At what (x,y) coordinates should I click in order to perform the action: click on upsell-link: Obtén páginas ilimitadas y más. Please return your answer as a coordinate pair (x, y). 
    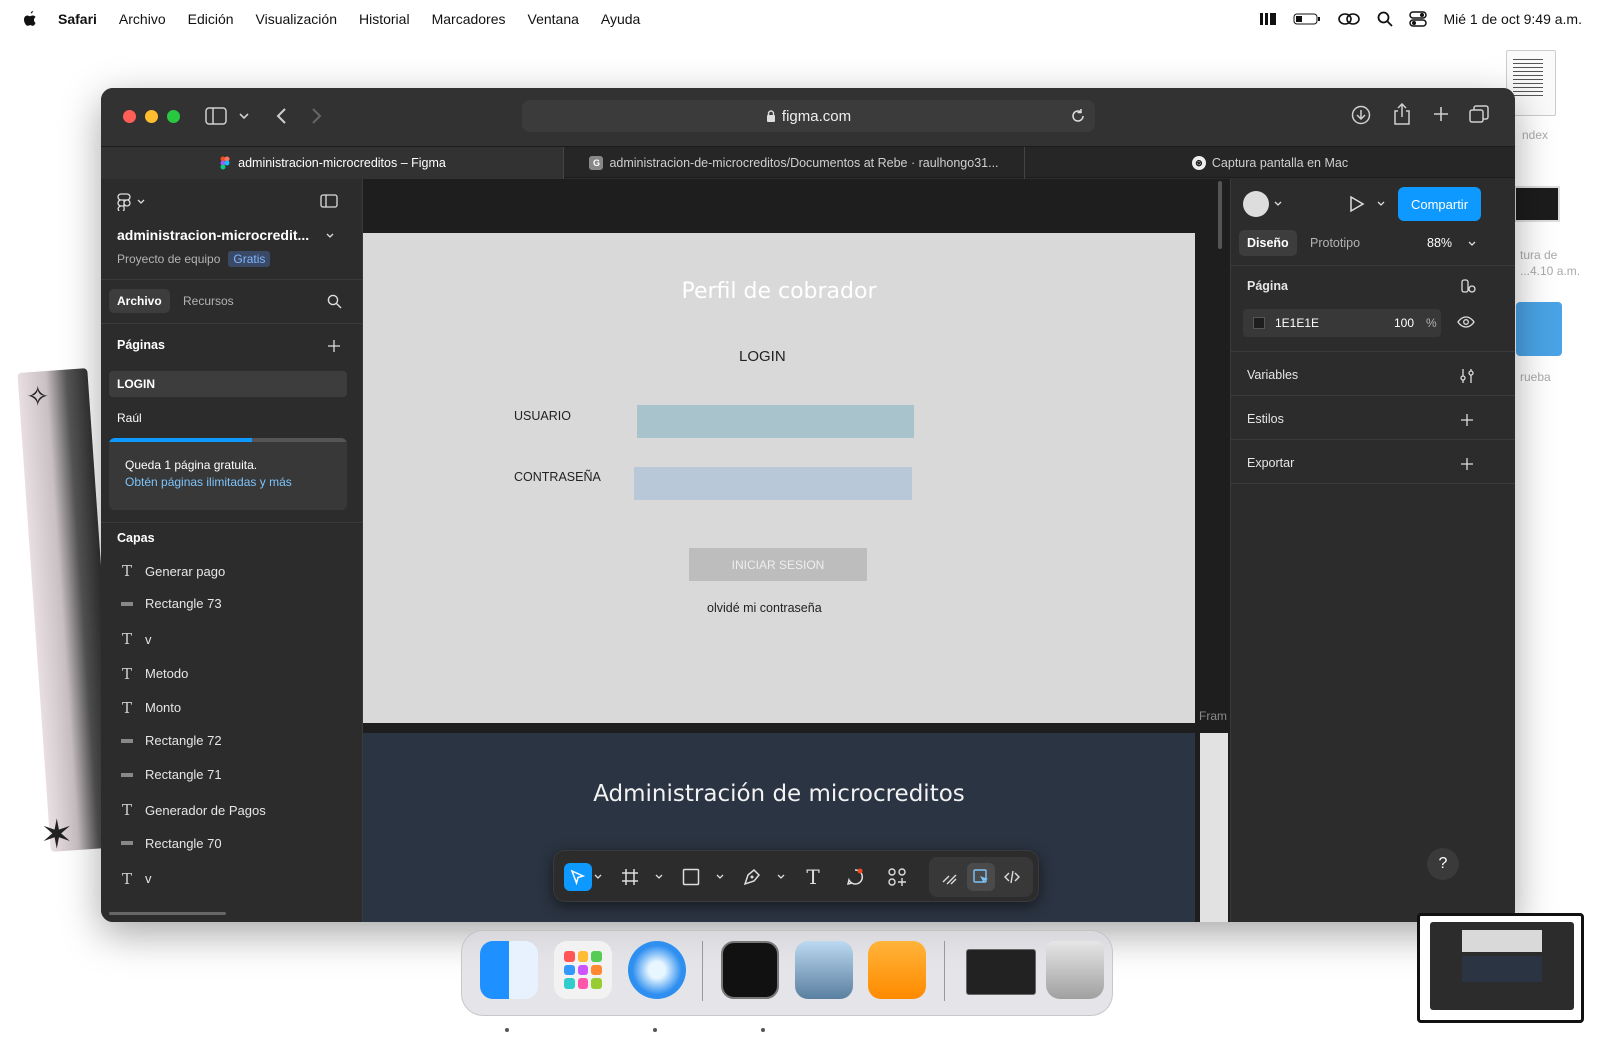
    Looking at the image, I should click on (208, 482).